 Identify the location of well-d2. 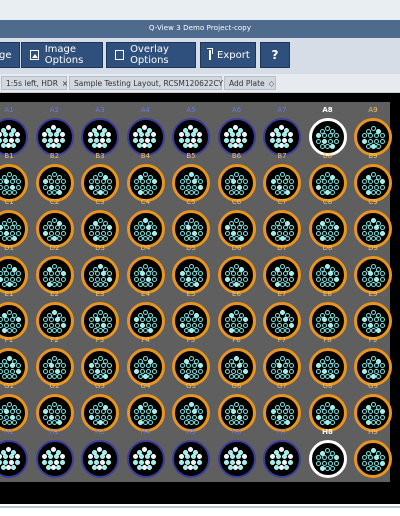
(54, 275).